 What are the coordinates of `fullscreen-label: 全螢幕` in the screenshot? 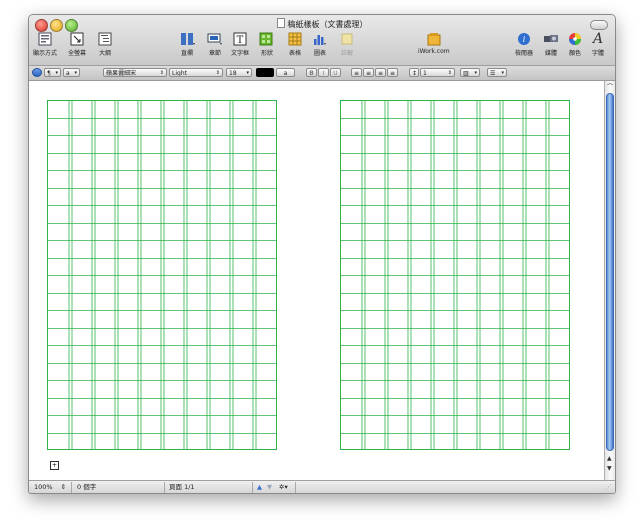 It's located at (77, 53).